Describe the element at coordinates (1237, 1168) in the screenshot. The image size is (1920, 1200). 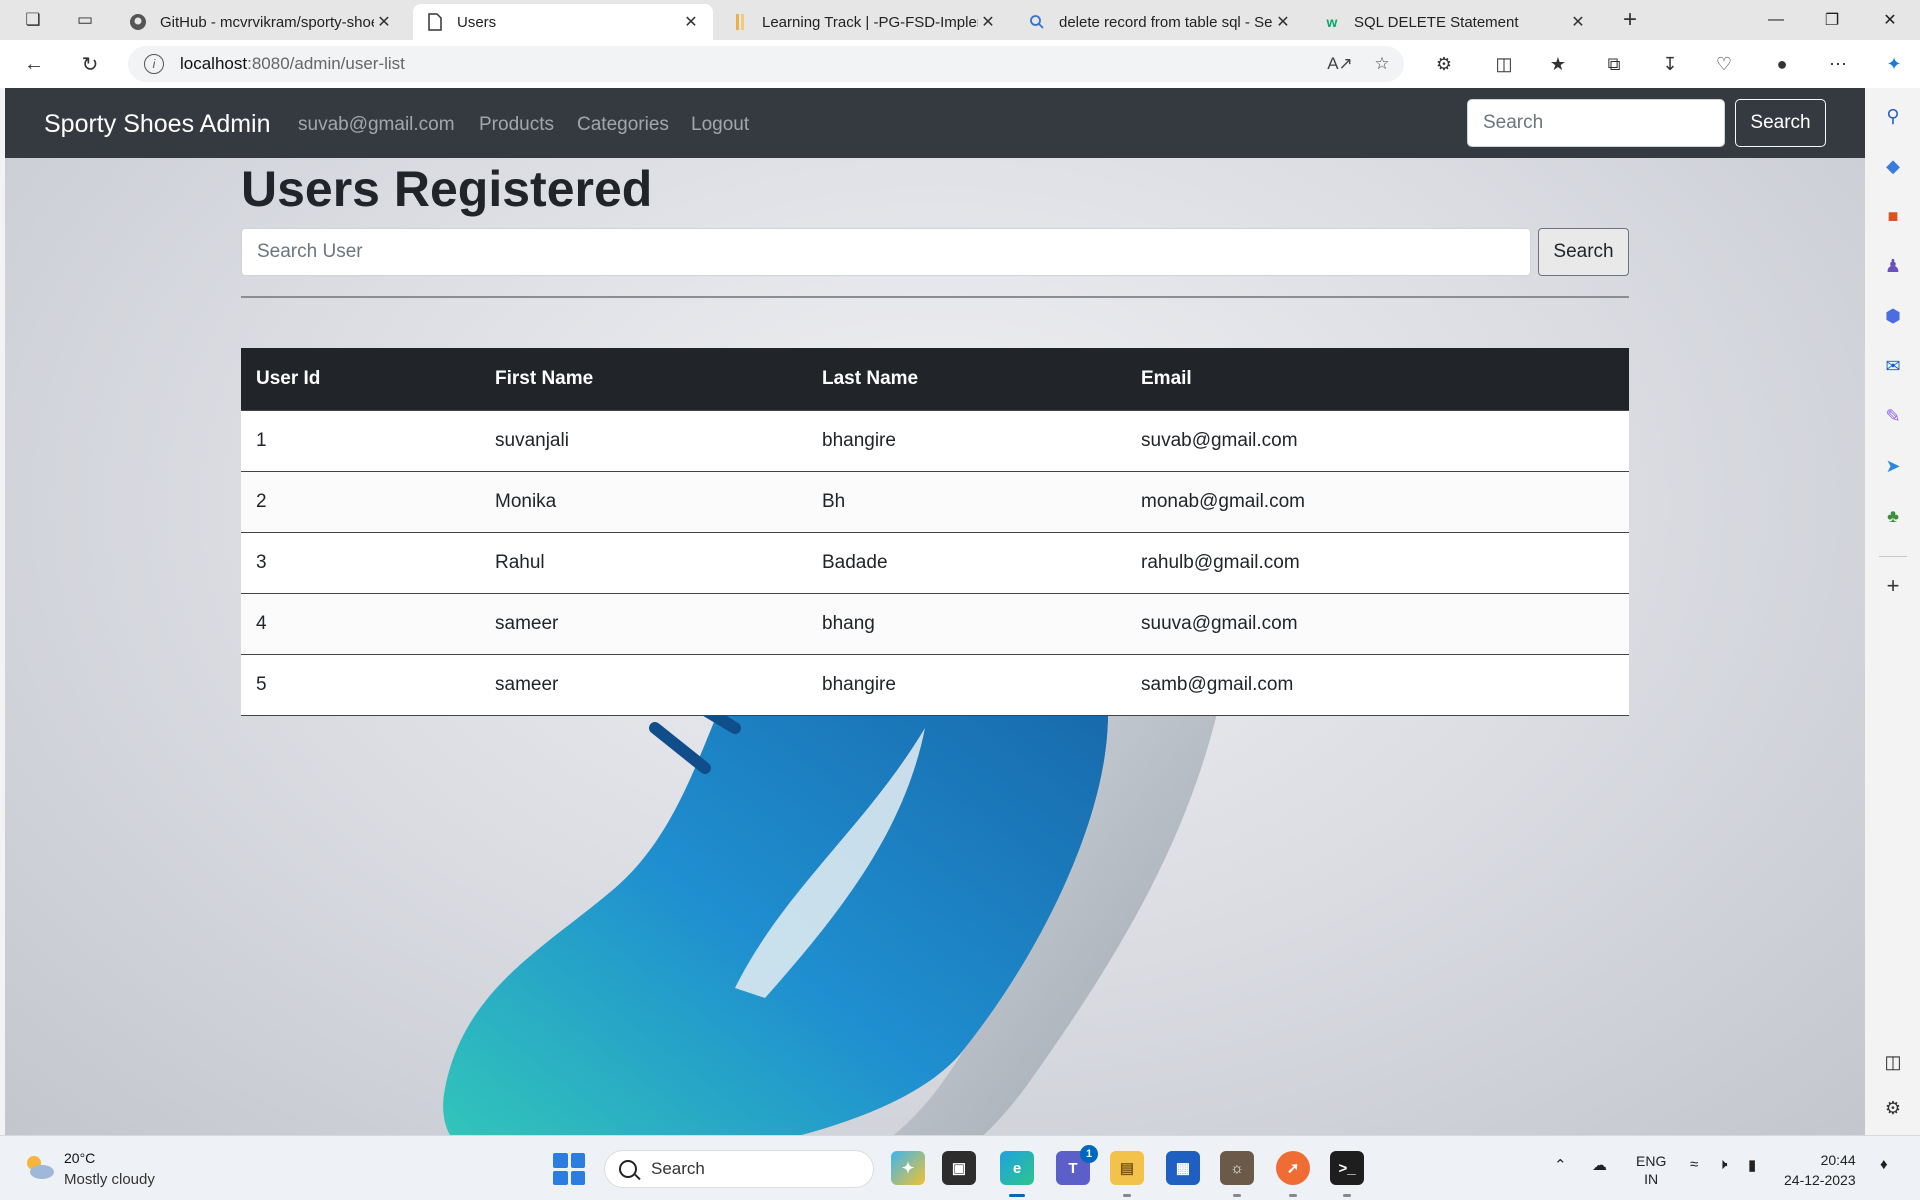
I see `eclipse-app-icon: ☼` at that location.